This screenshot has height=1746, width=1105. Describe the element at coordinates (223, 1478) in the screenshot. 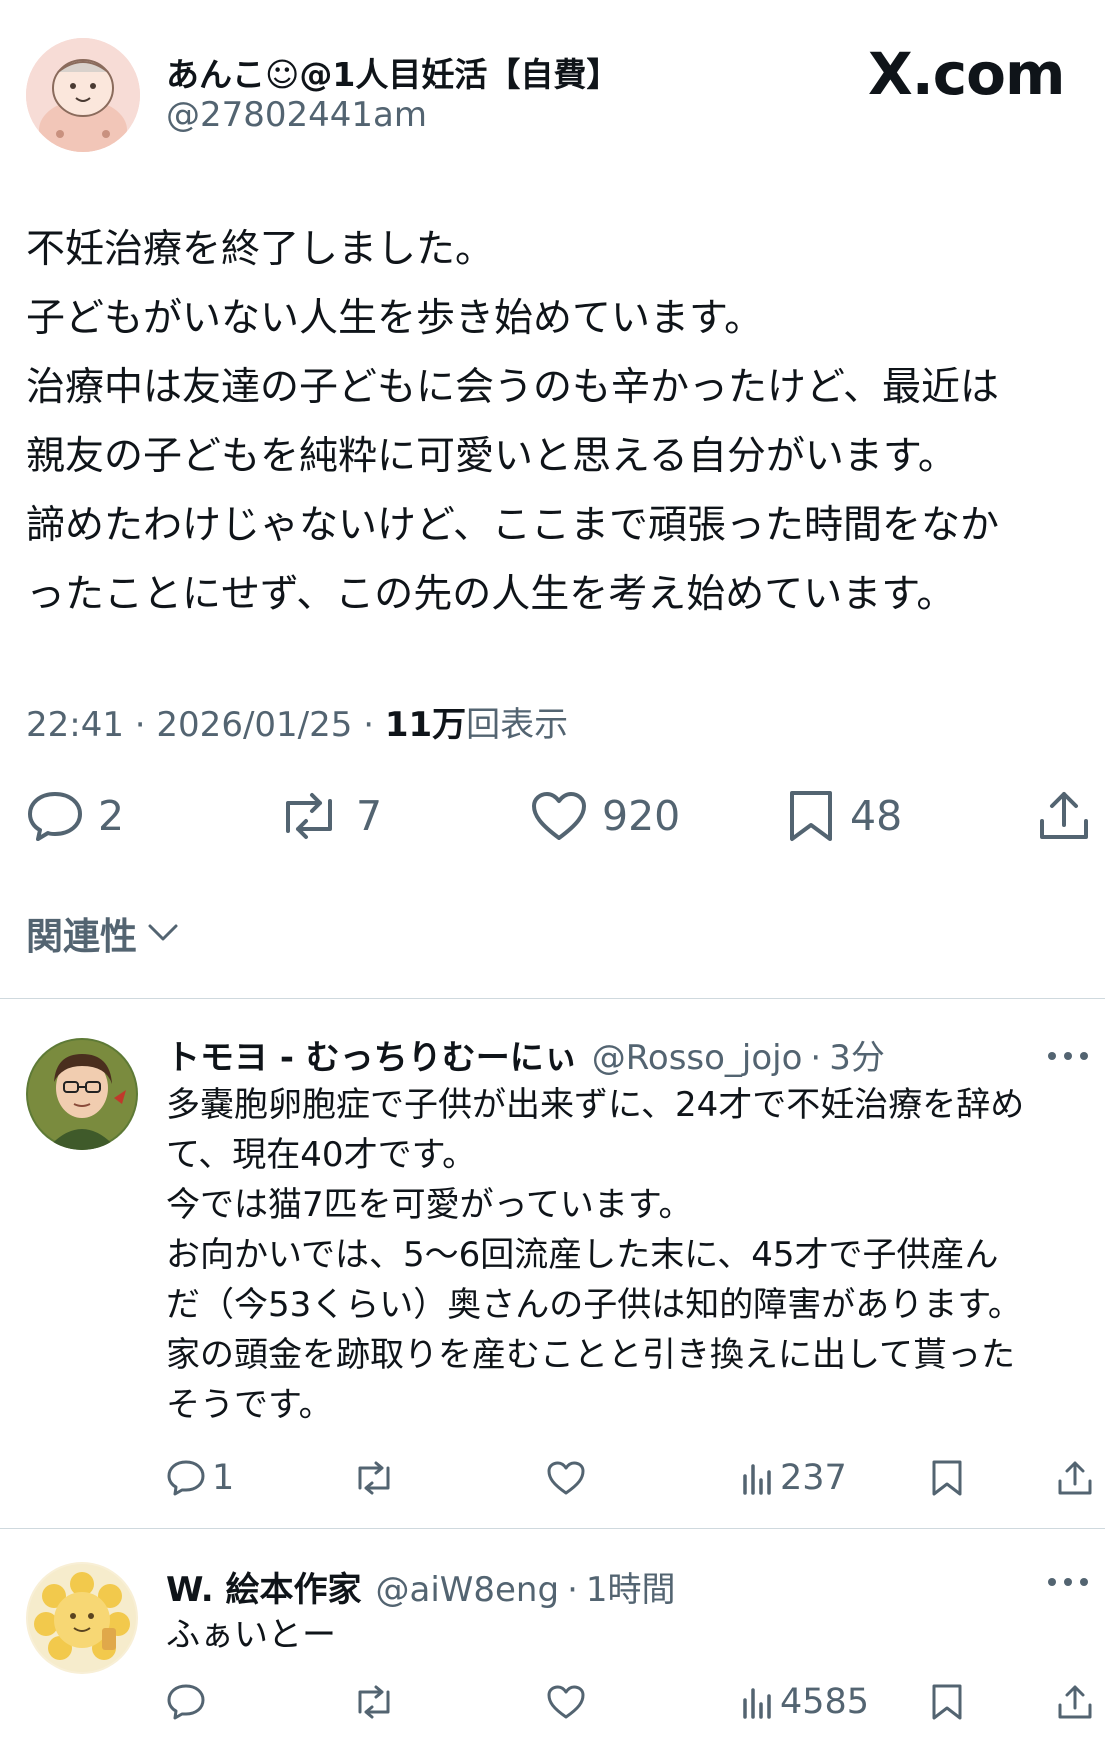

I see `reply-count: 1` at that location.